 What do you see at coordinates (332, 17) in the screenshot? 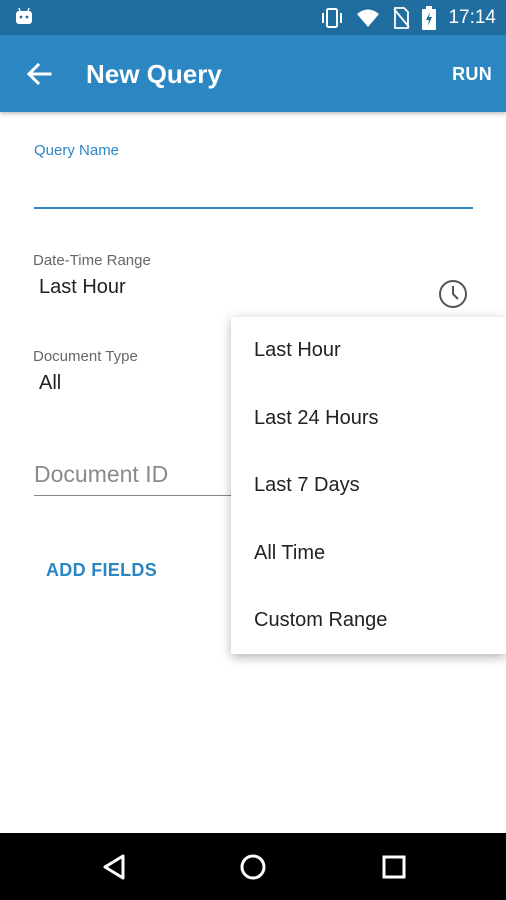
I see `vibrate-icon` at bounding box center [332, 17].